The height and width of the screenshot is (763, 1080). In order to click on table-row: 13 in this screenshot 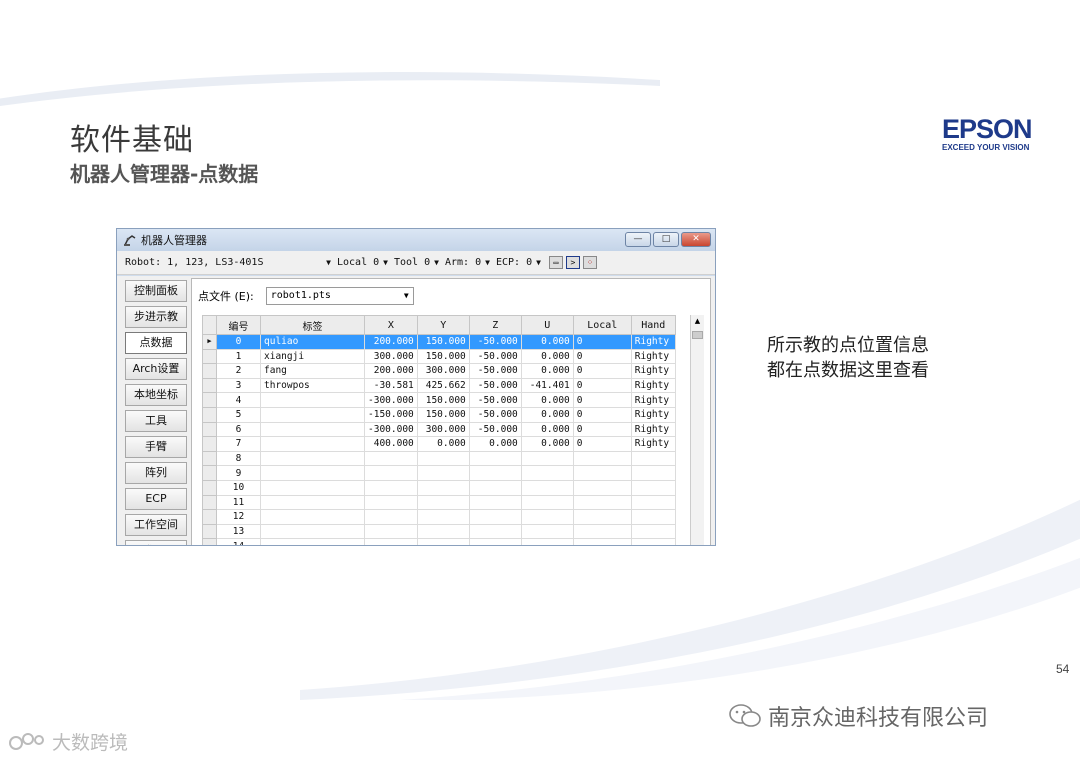, I will do `click(439, 531)`.